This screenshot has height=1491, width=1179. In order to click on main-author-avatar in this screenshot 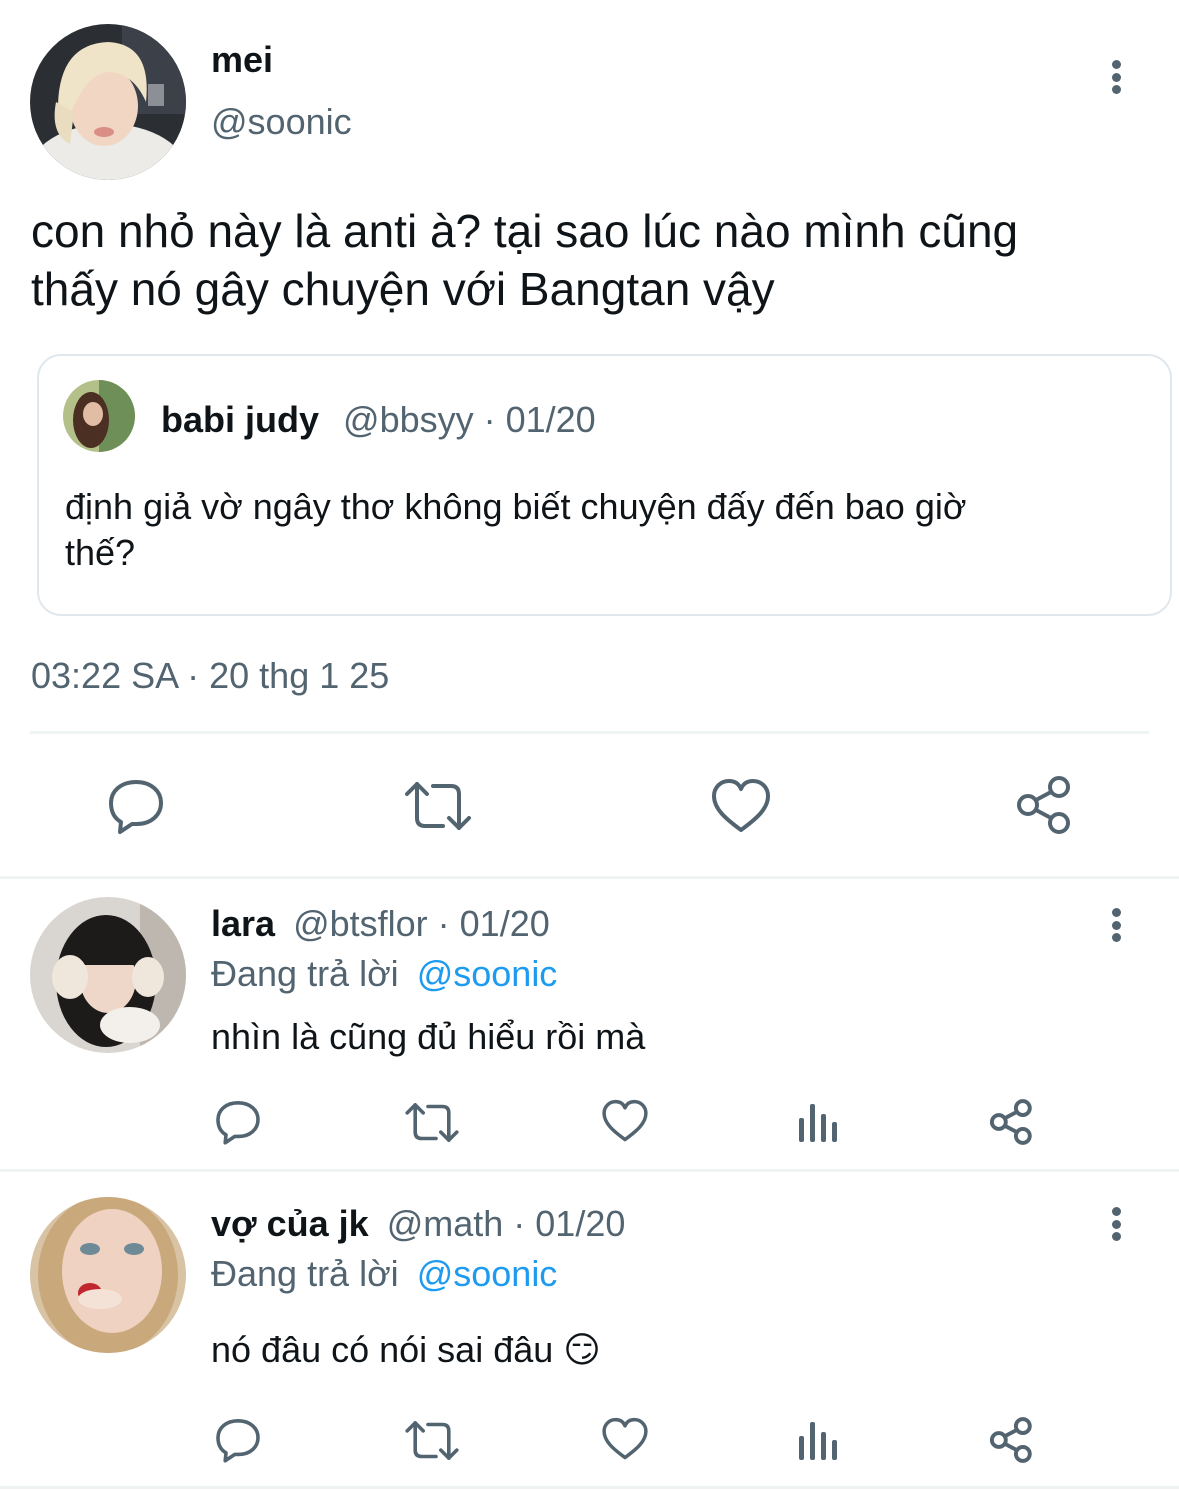, I will do `click(108, 102)`.